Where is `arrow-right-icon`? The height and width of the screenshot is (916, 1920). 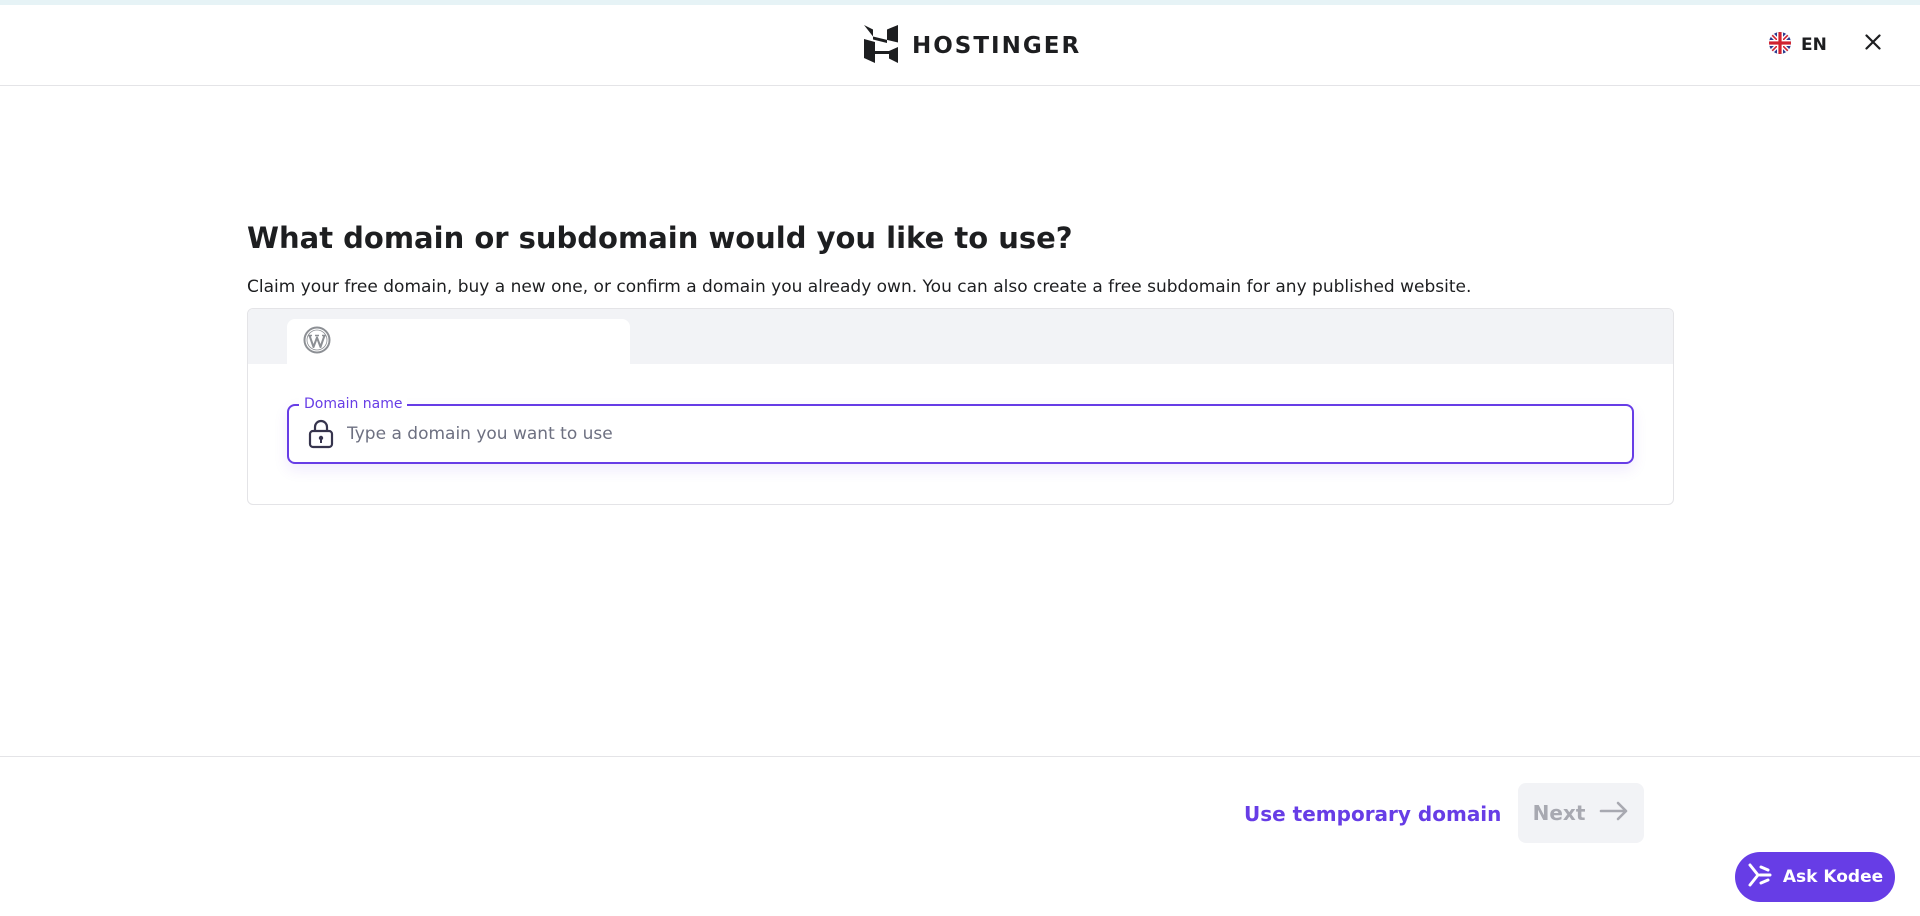
arrow-right-icon is located at coordinates (1614, 813).